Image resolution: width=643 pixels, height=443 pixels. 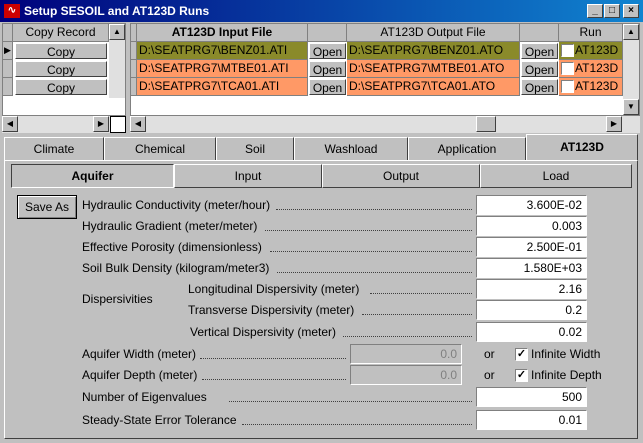 What do you see at coordinates (433, 33) in the screenshot?
I see `output-file-header: AT123D Output File` at bounding box center [433, 33].